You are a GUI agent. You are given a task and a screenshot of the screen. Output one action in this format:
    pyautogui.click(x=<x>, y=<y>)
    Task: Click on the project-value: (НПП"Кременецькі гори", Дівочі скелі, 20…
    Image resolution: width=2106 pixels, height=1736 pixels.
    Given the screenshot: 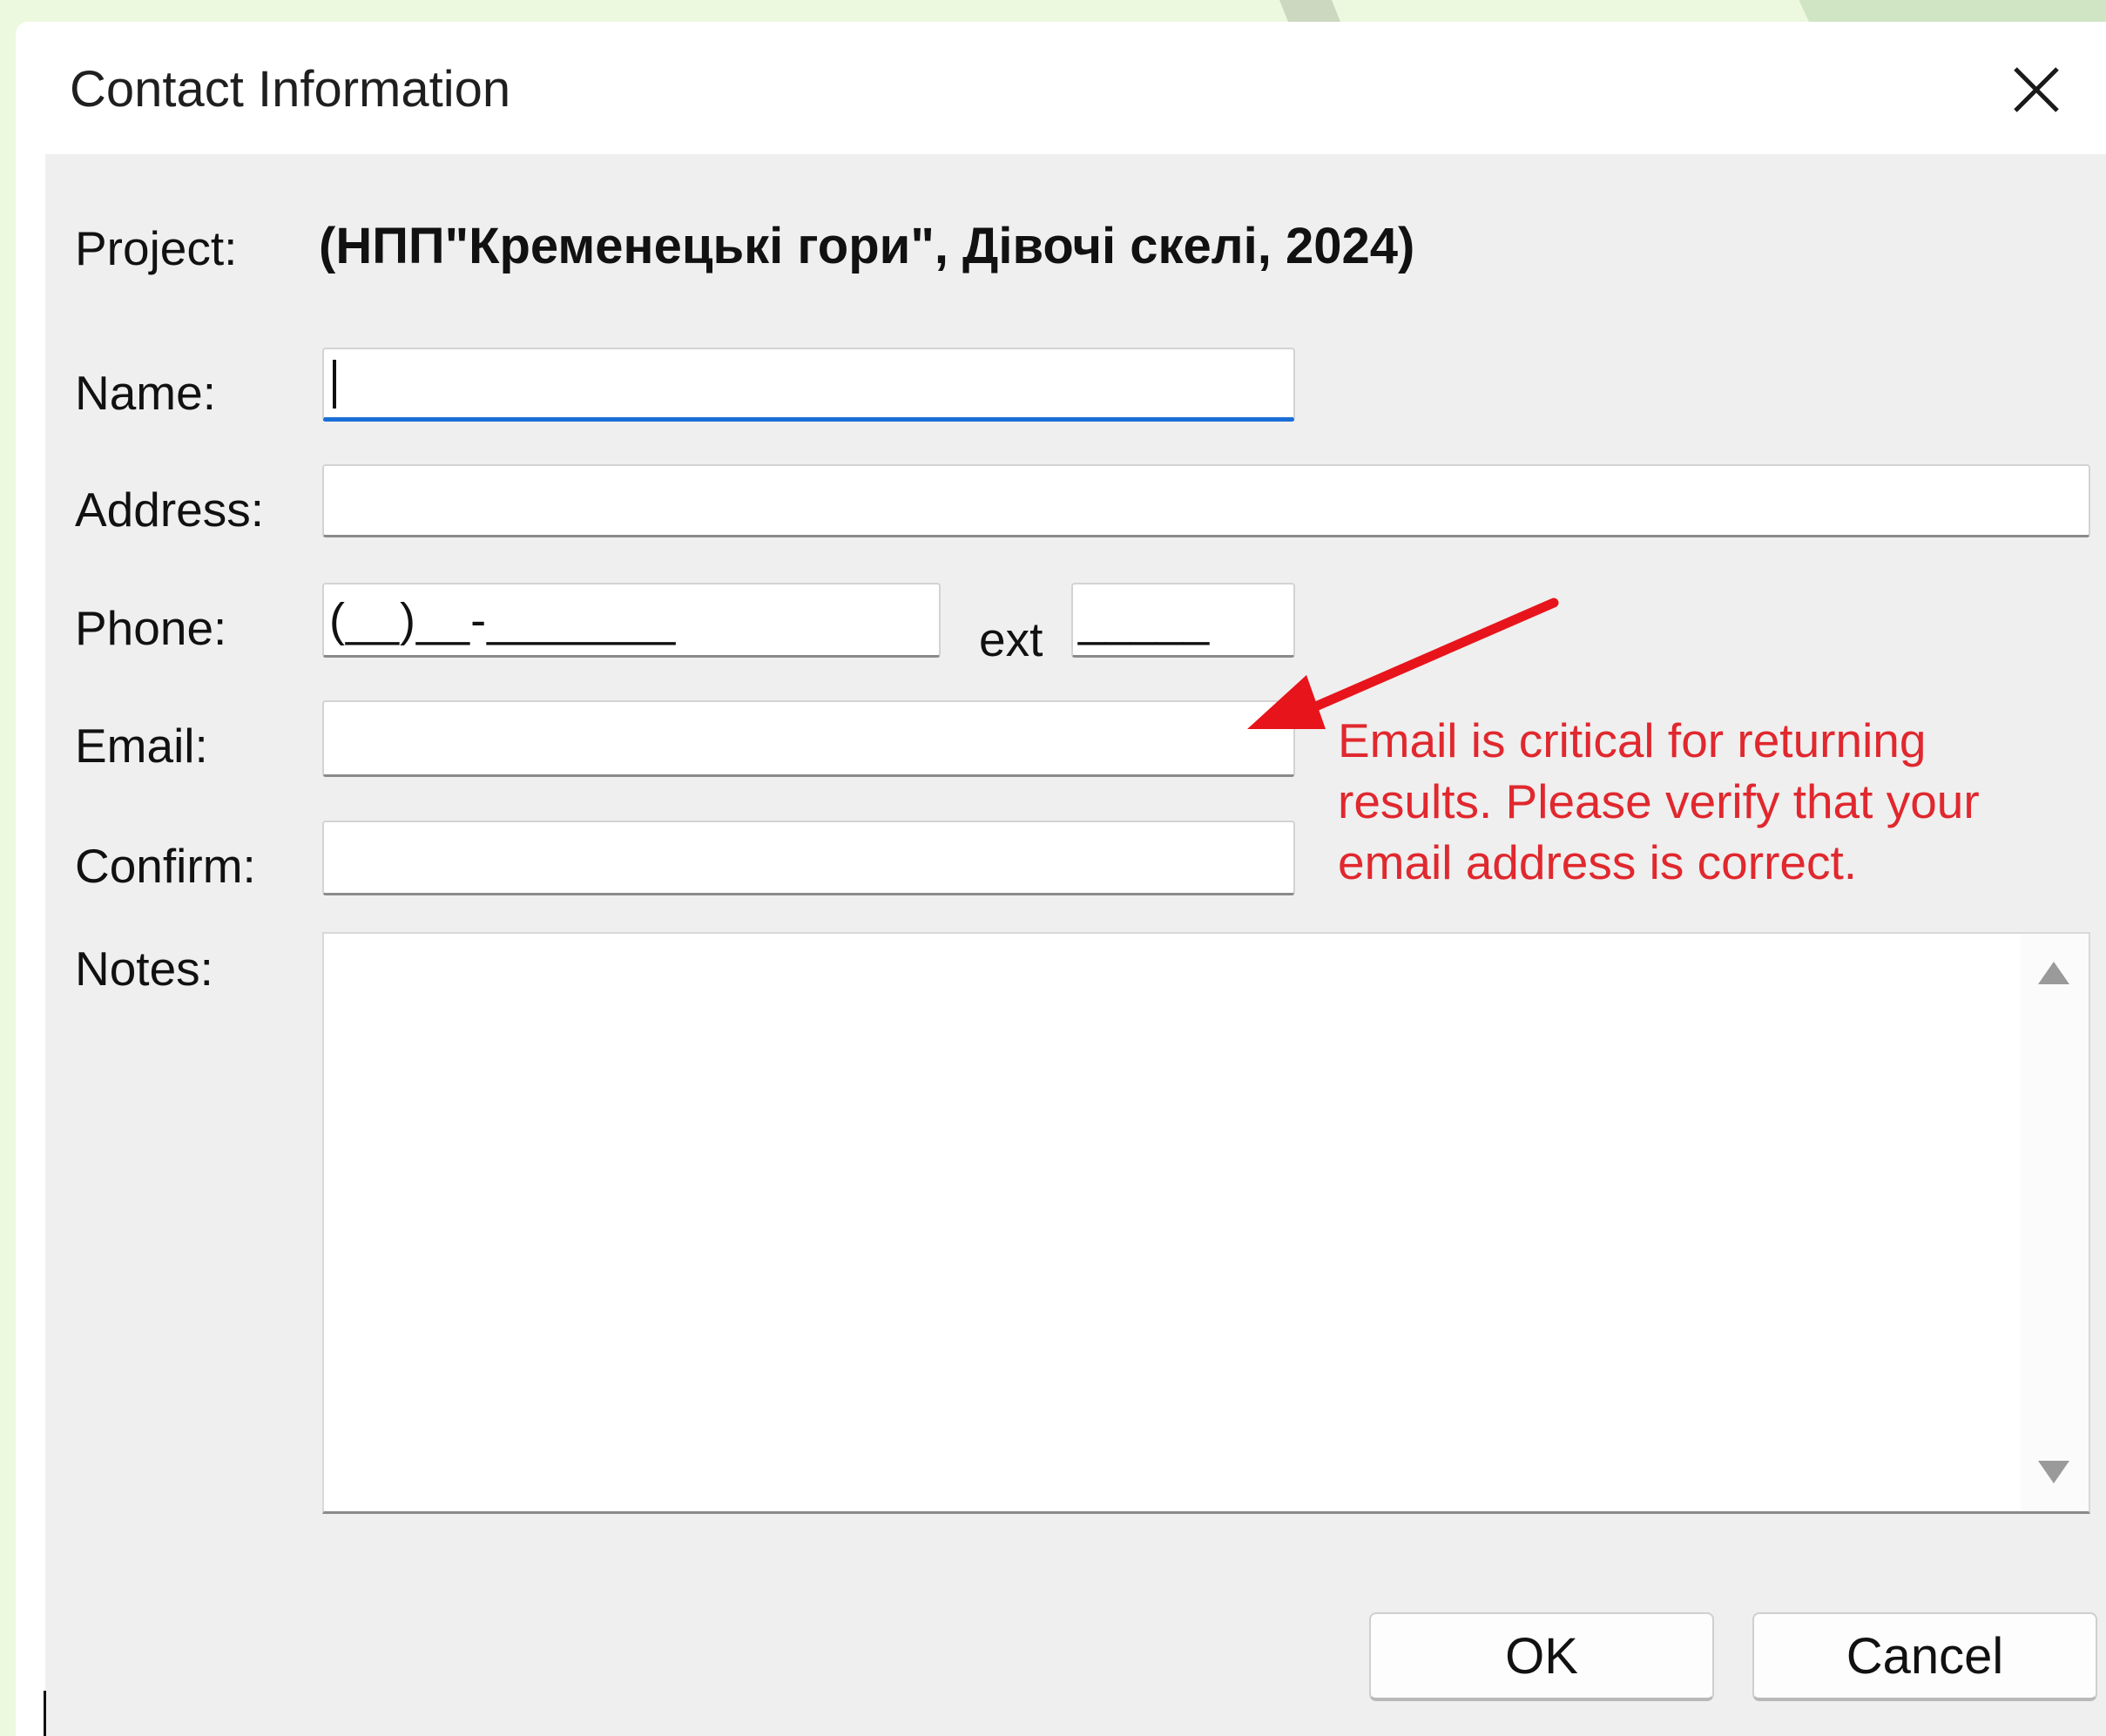 What is the action you would take?
    pyautogui.click(x=867, y=246)
    